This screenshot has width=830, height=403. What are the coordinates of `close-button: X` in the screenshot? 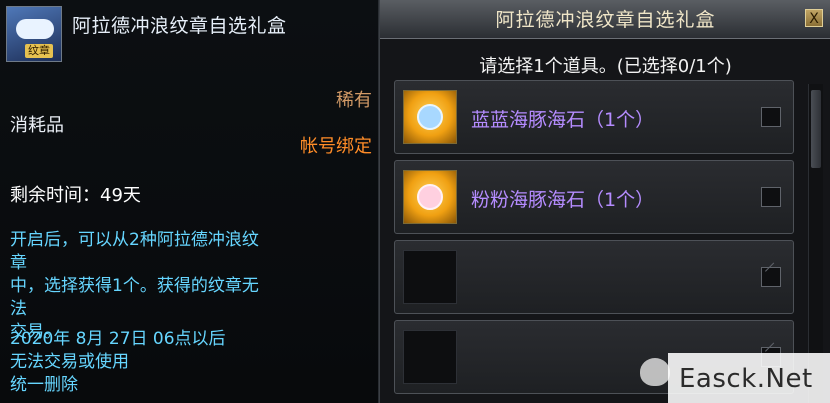 It's located at (814, 18).